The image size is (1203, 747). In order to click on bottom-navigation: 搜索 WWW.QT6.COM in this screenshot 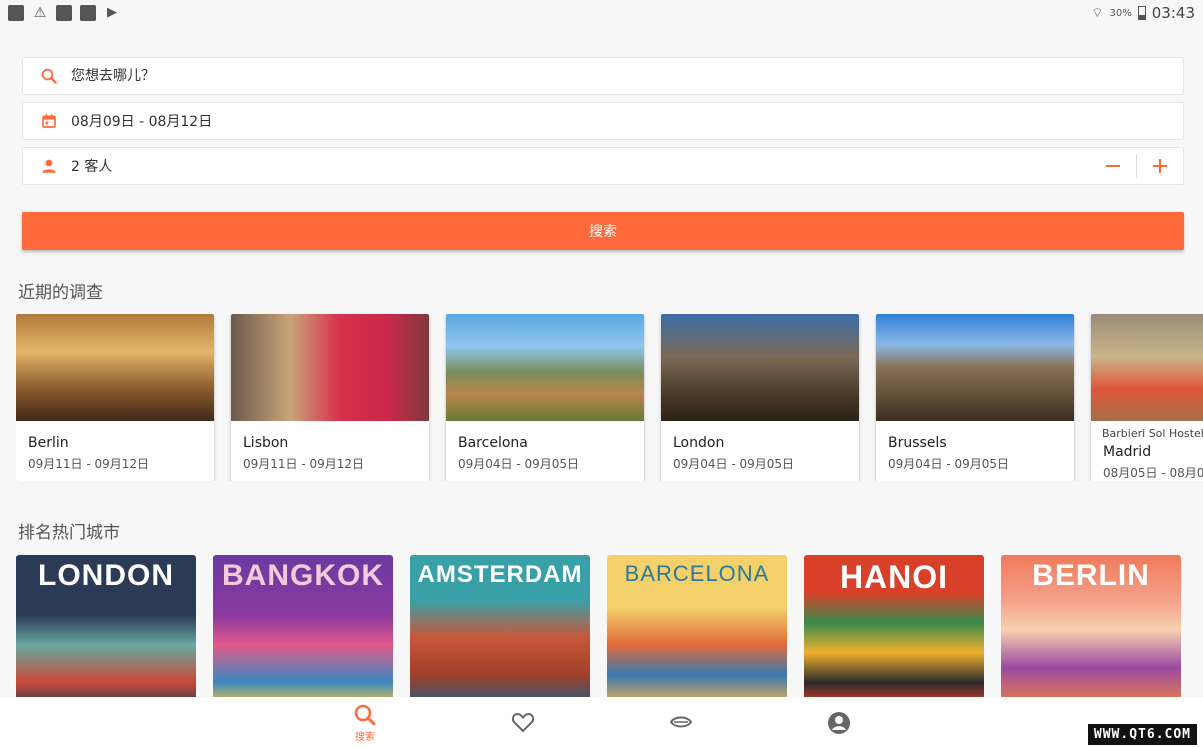, I will do `click(601, 722)`.